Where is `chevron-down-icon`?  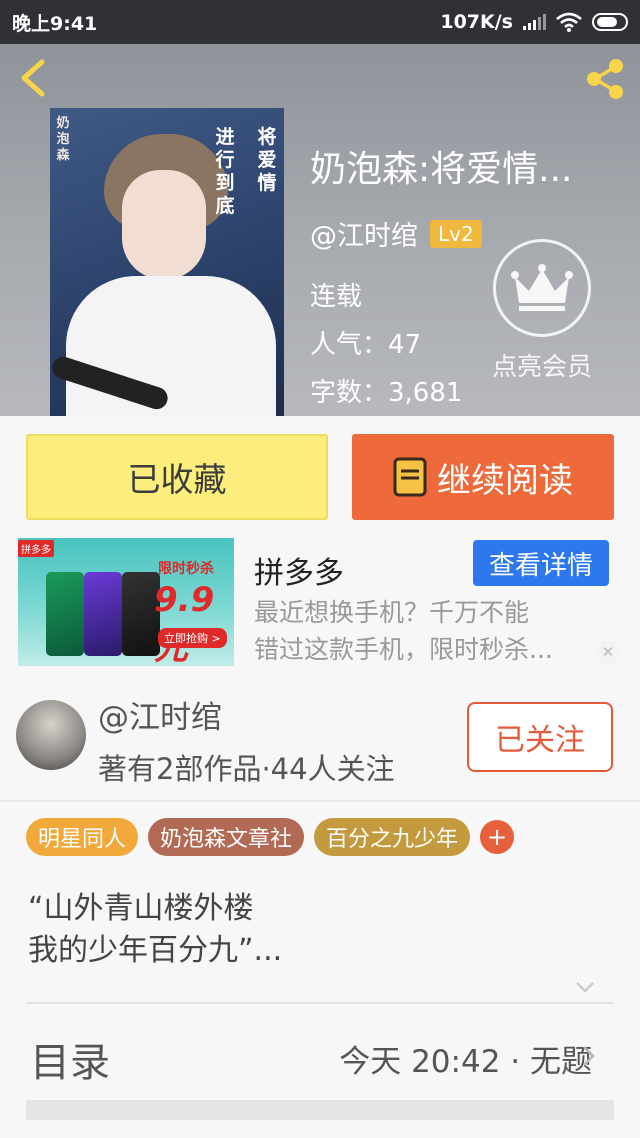
chevron-down-icon is located at coordinates (585, 987).